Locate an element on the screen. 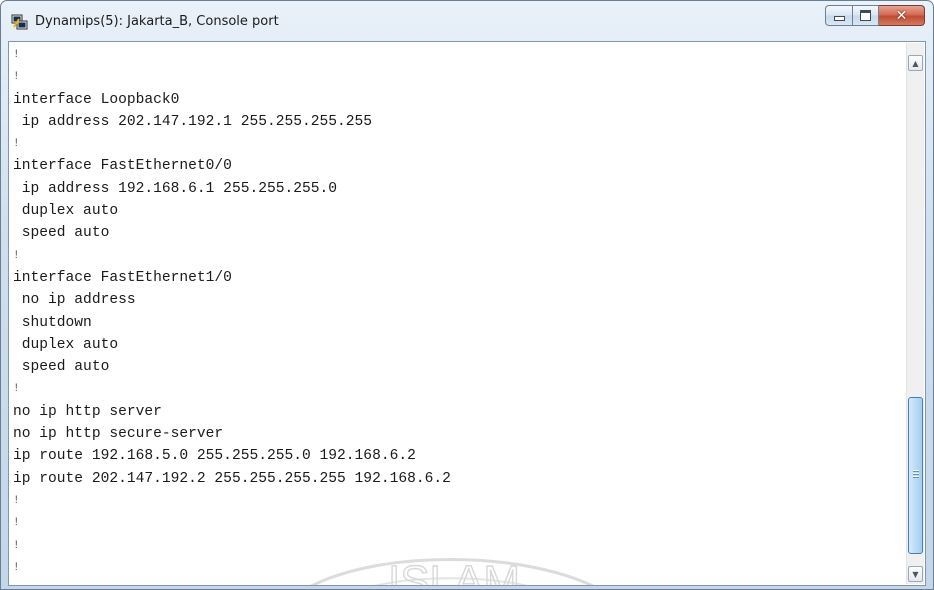  minimize-icon is located at coordinates (839, 18).